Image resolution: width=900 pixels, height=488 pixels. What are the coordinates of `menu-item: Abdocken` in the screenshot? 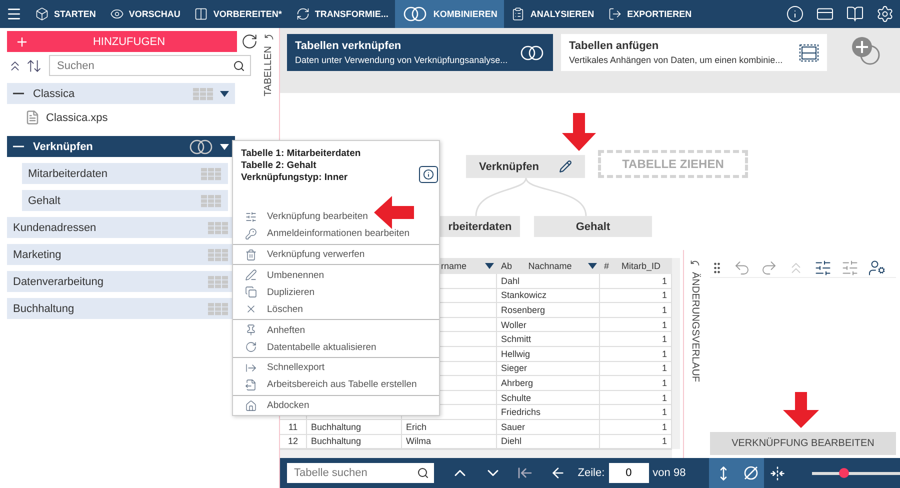 It's located at (336, 405).